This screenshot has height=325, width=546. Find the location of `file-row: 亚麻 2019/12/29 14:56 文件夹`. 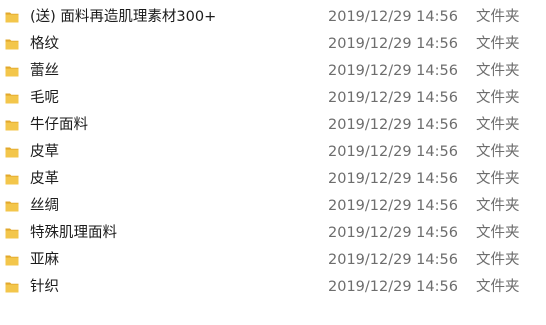

file-row: 亚麻 2019/12/29 14:56 文件夹 is located at coordinates (273, 260).